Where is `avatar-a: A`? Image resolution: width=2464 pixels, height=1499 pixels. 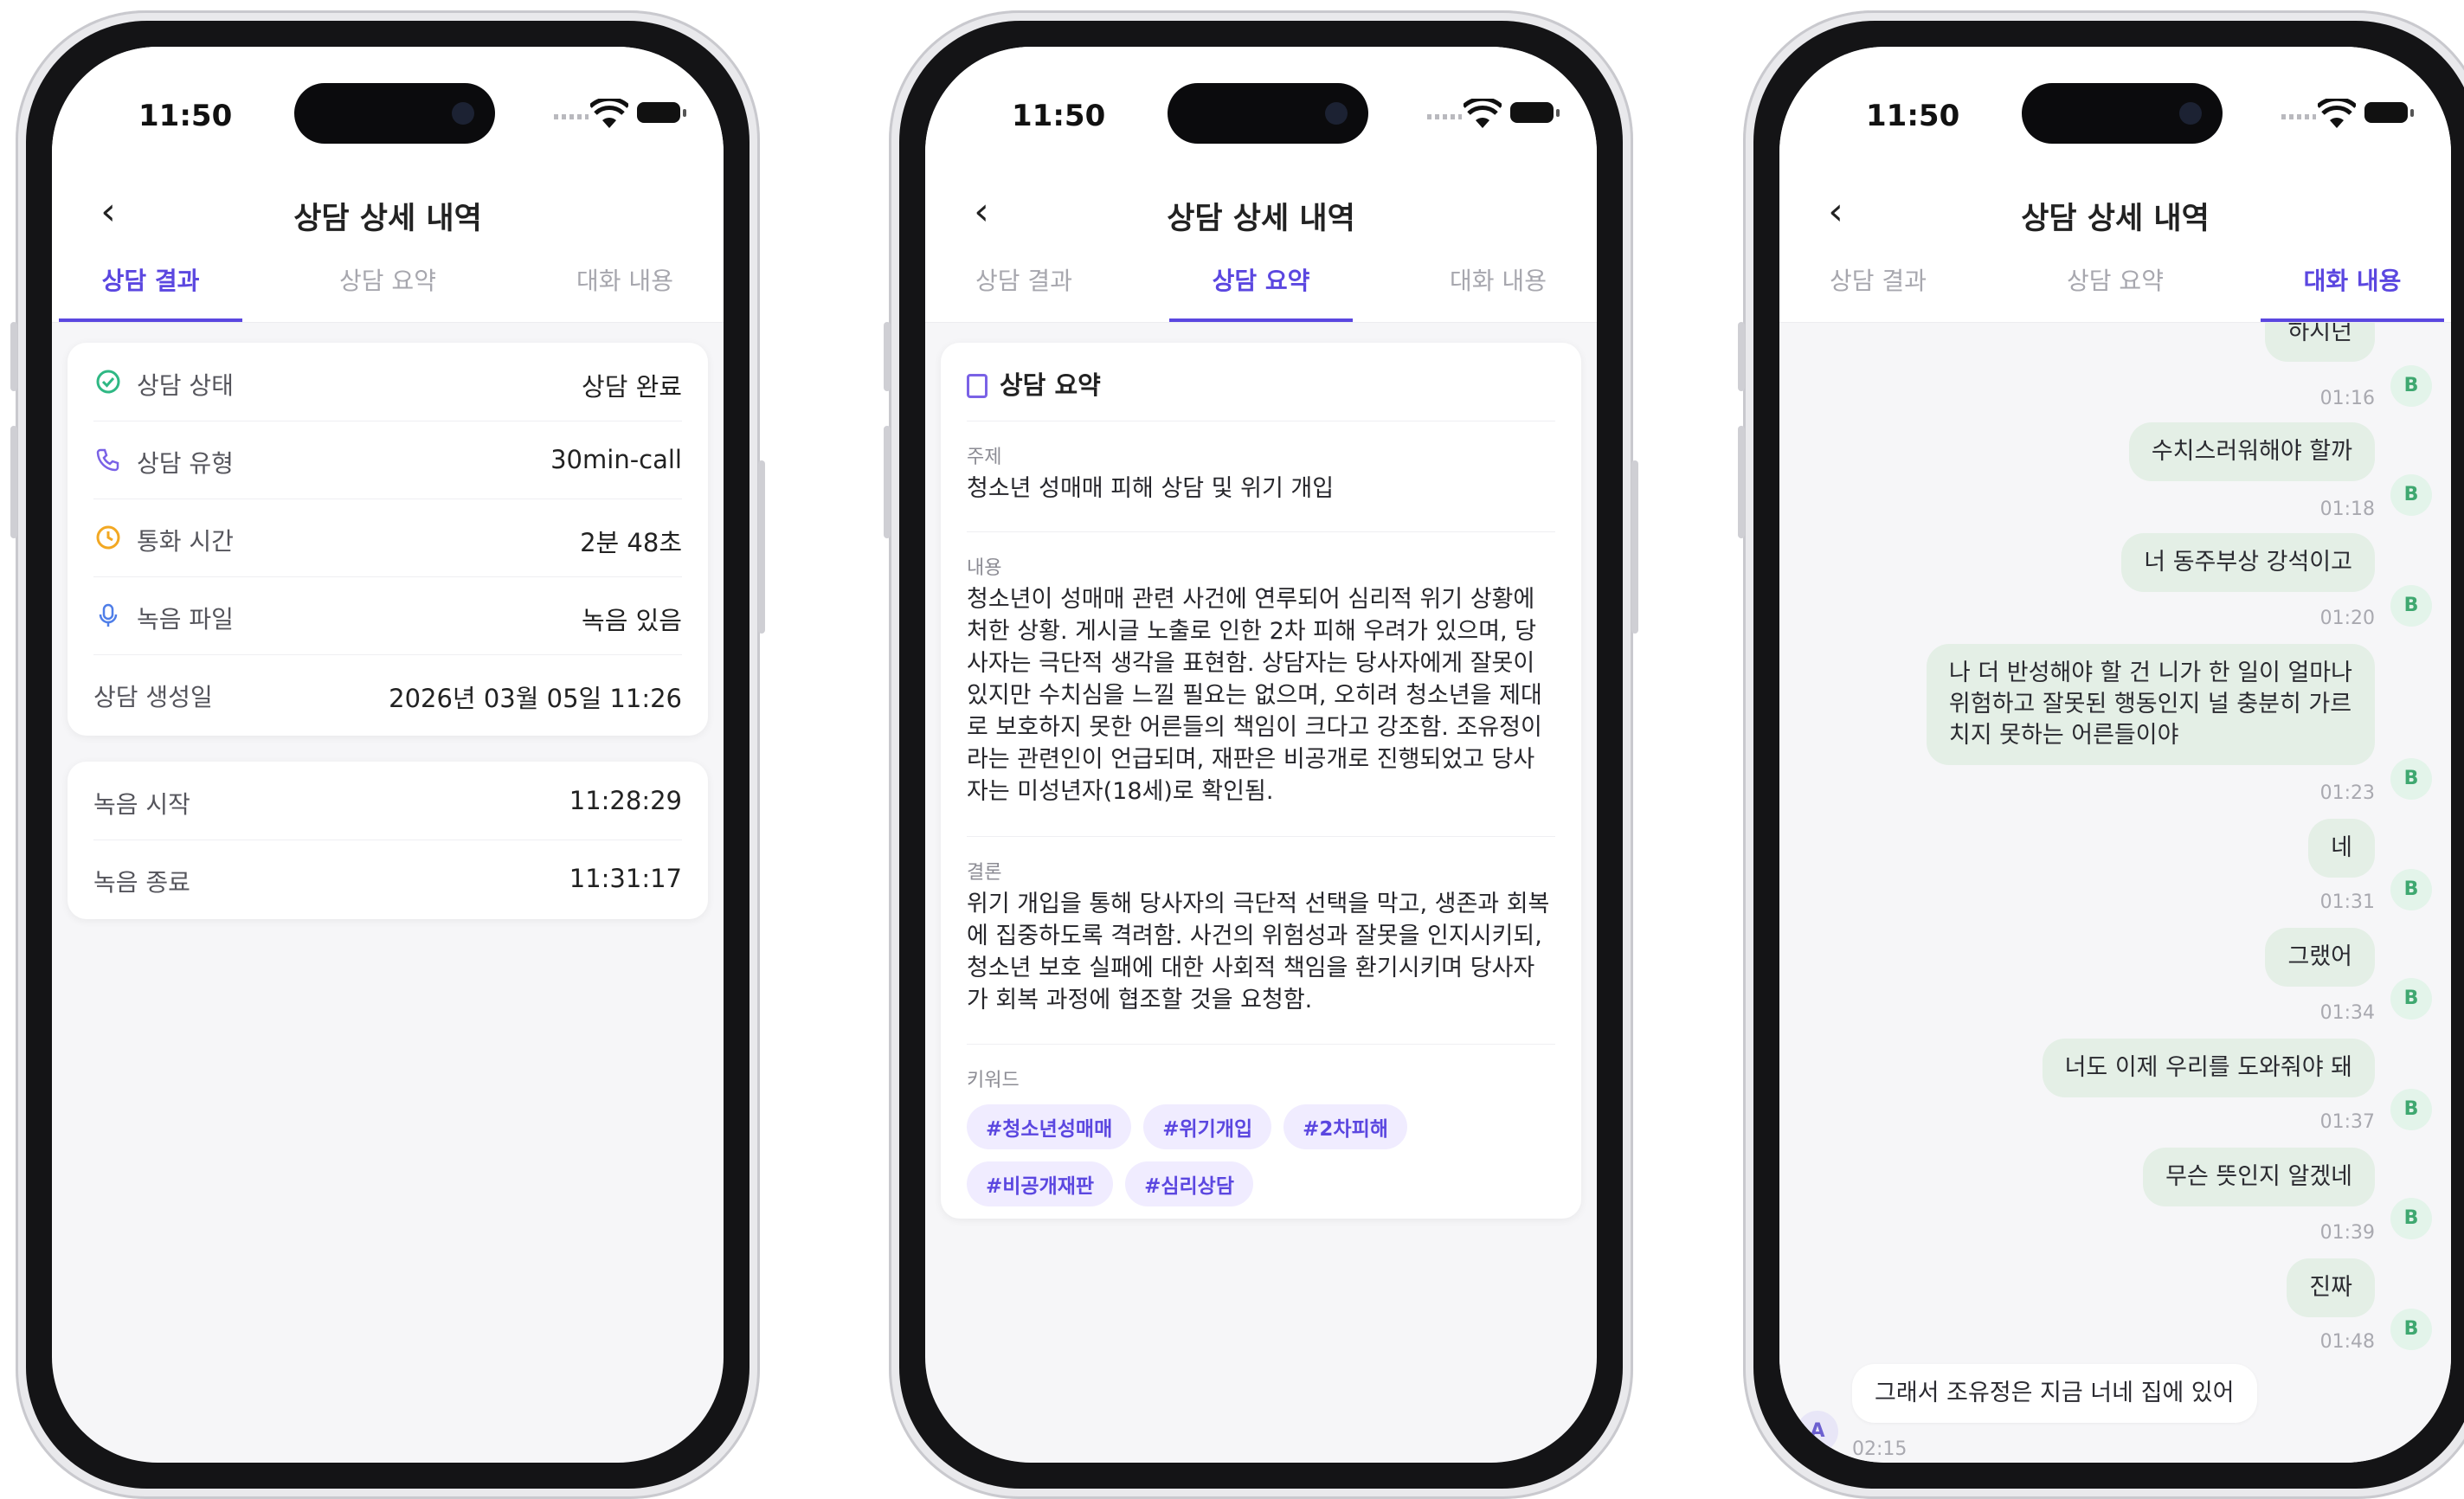
avatar-a: A is located at coordinates (1817, 1431).